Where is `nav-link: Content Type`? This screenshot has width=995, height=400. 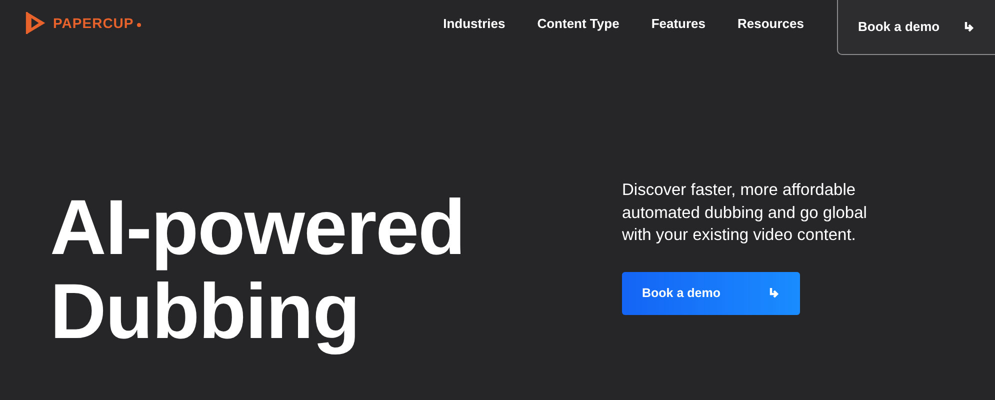 nav-link: Content Type is located at coordinates (578, 23).